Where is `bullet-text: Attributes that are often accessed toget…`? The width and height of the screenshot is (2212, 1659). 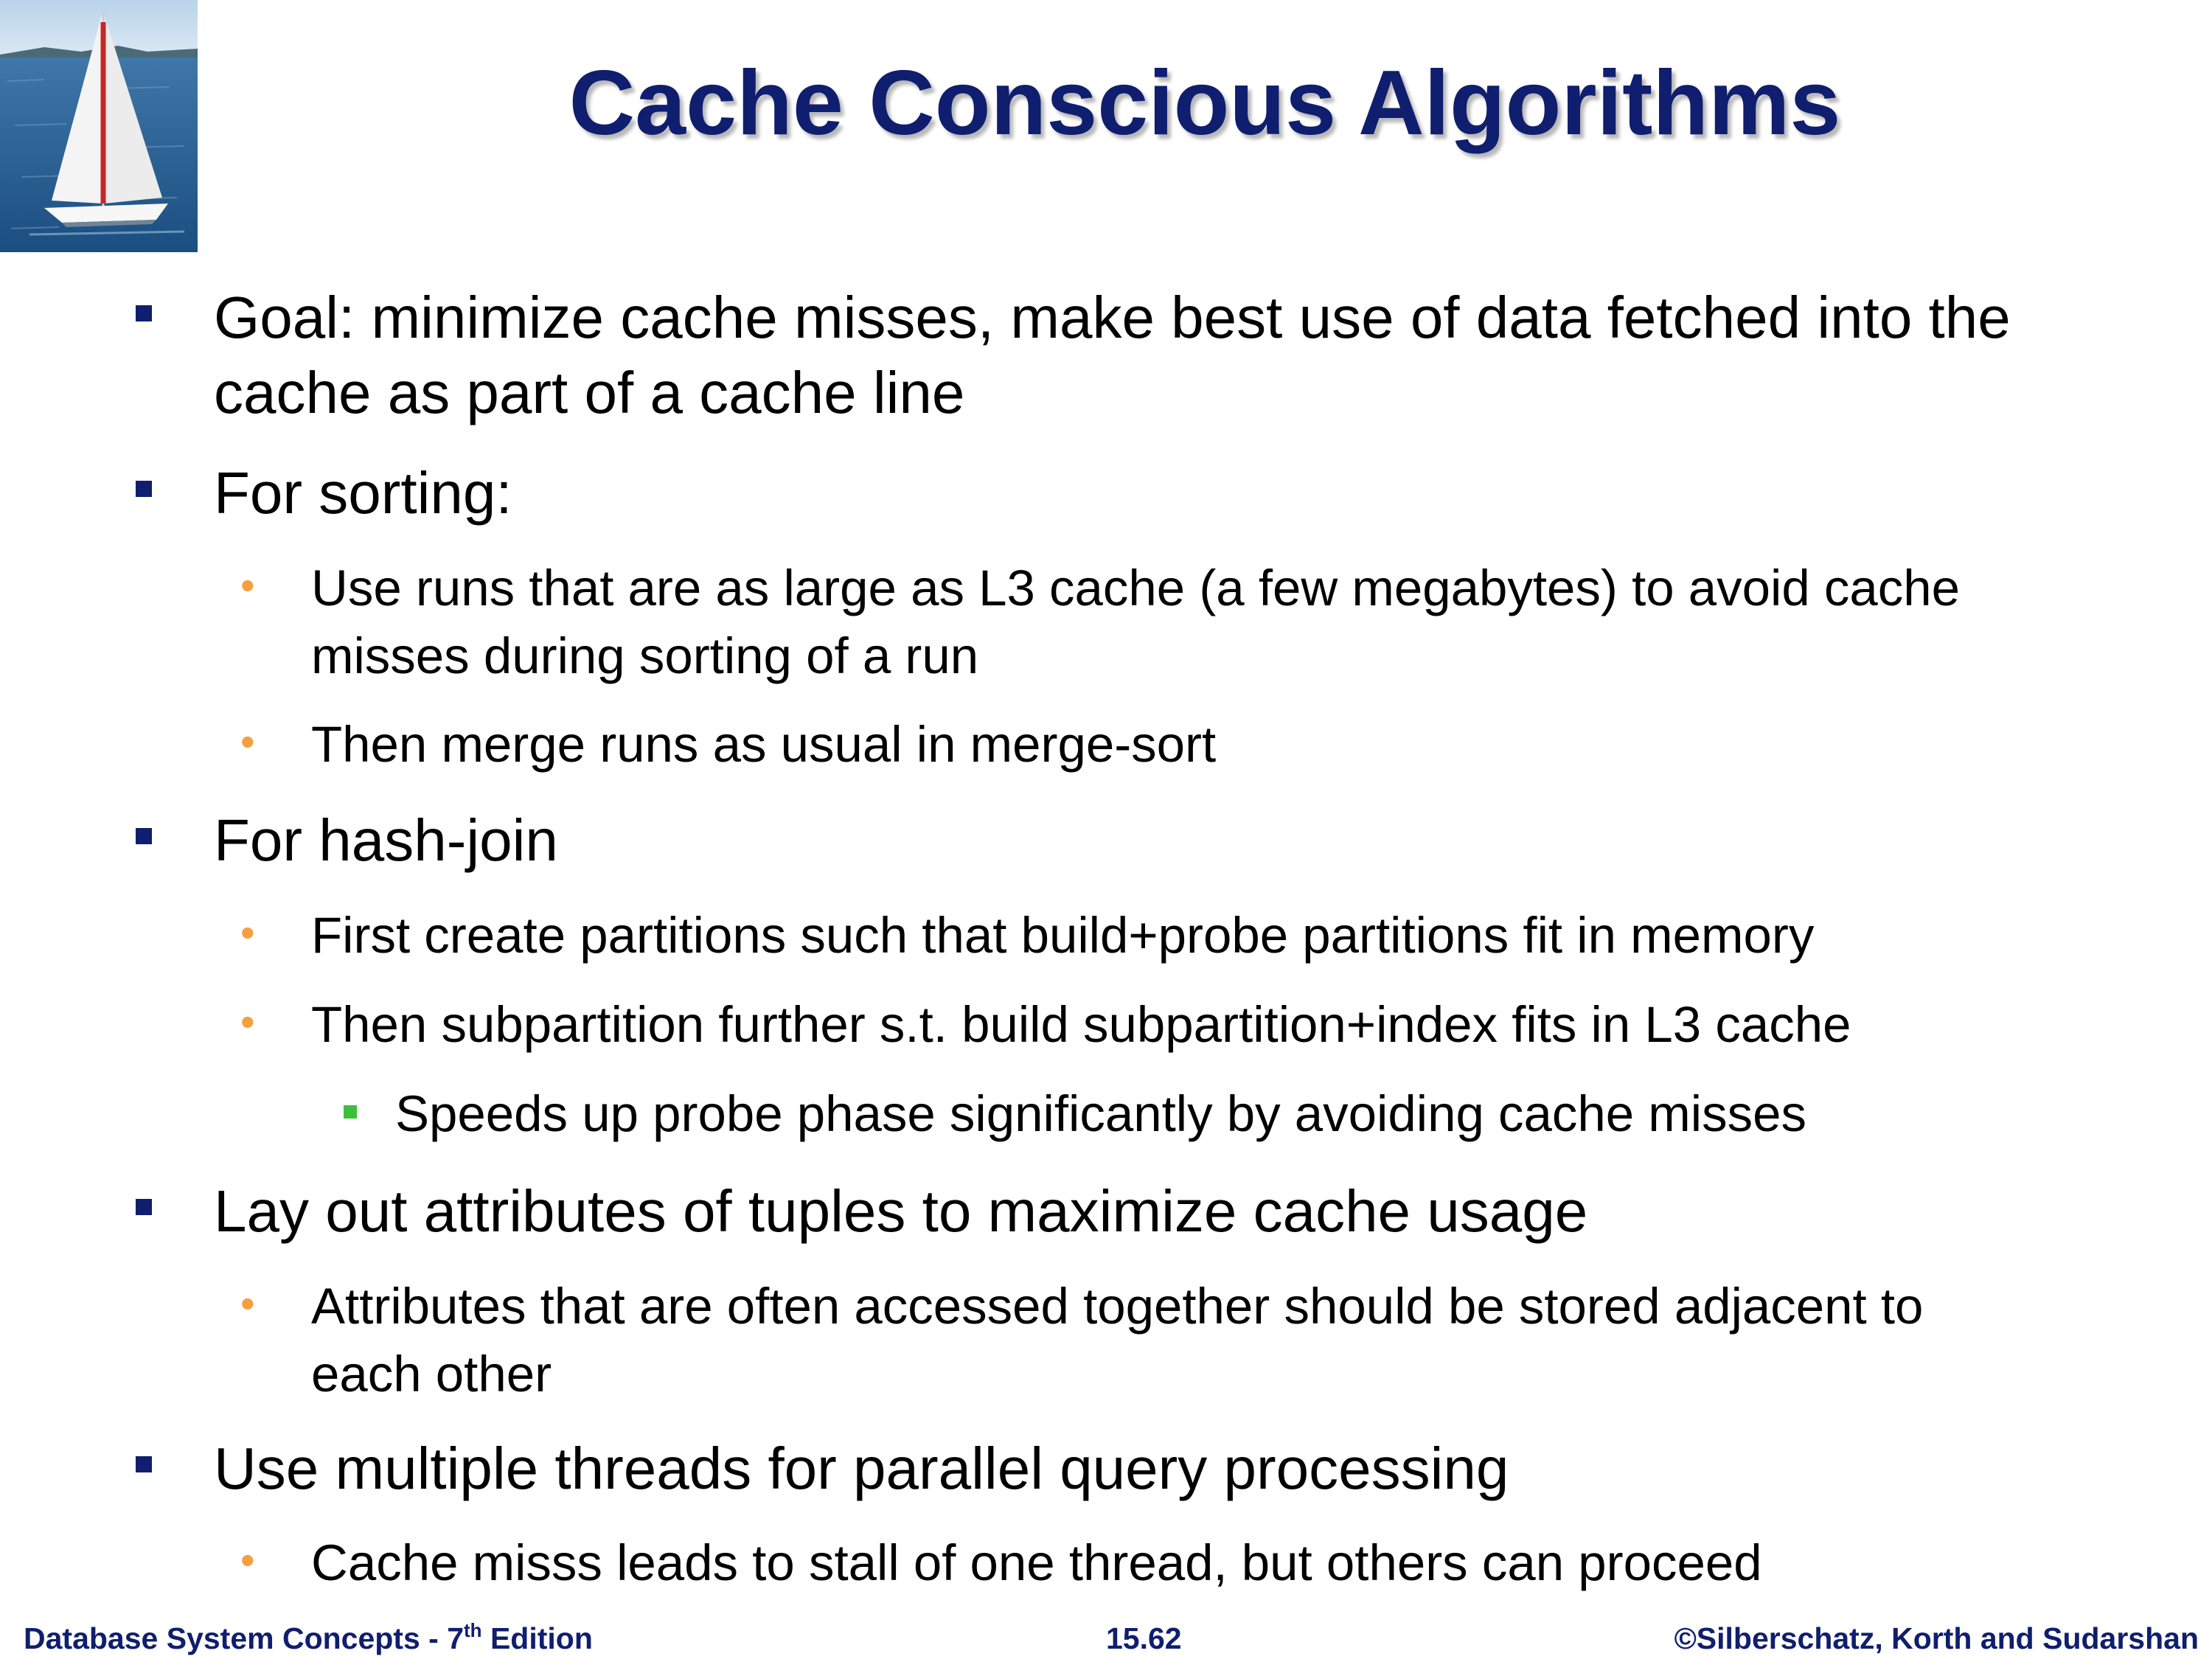 bullet-text: Attributes that are often accessed toget… is located at coordinates (1117, 1306).